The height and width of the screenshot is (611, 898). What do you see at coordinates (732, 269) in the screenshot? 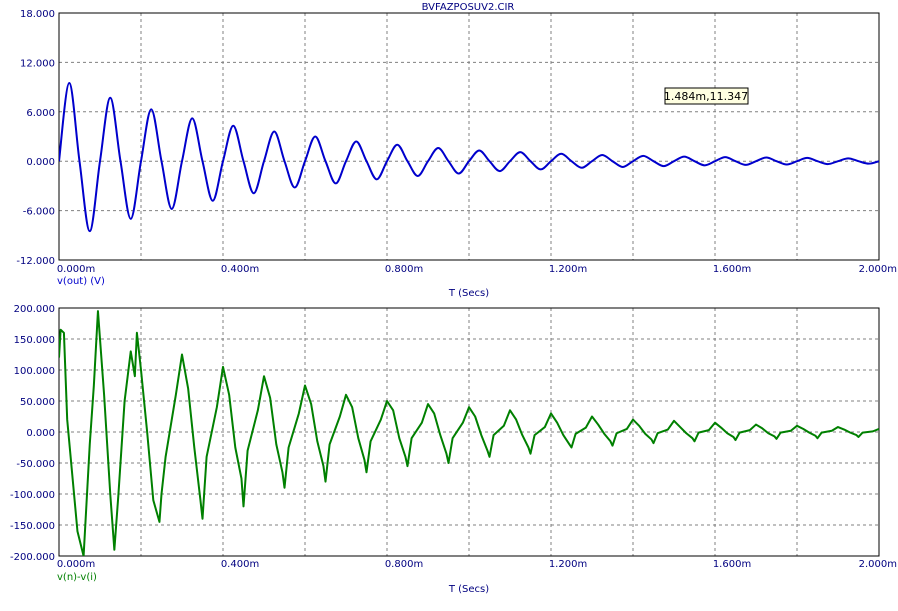
I see `top-x-tick-label: 1.600m` at bounding box center [732, 269].